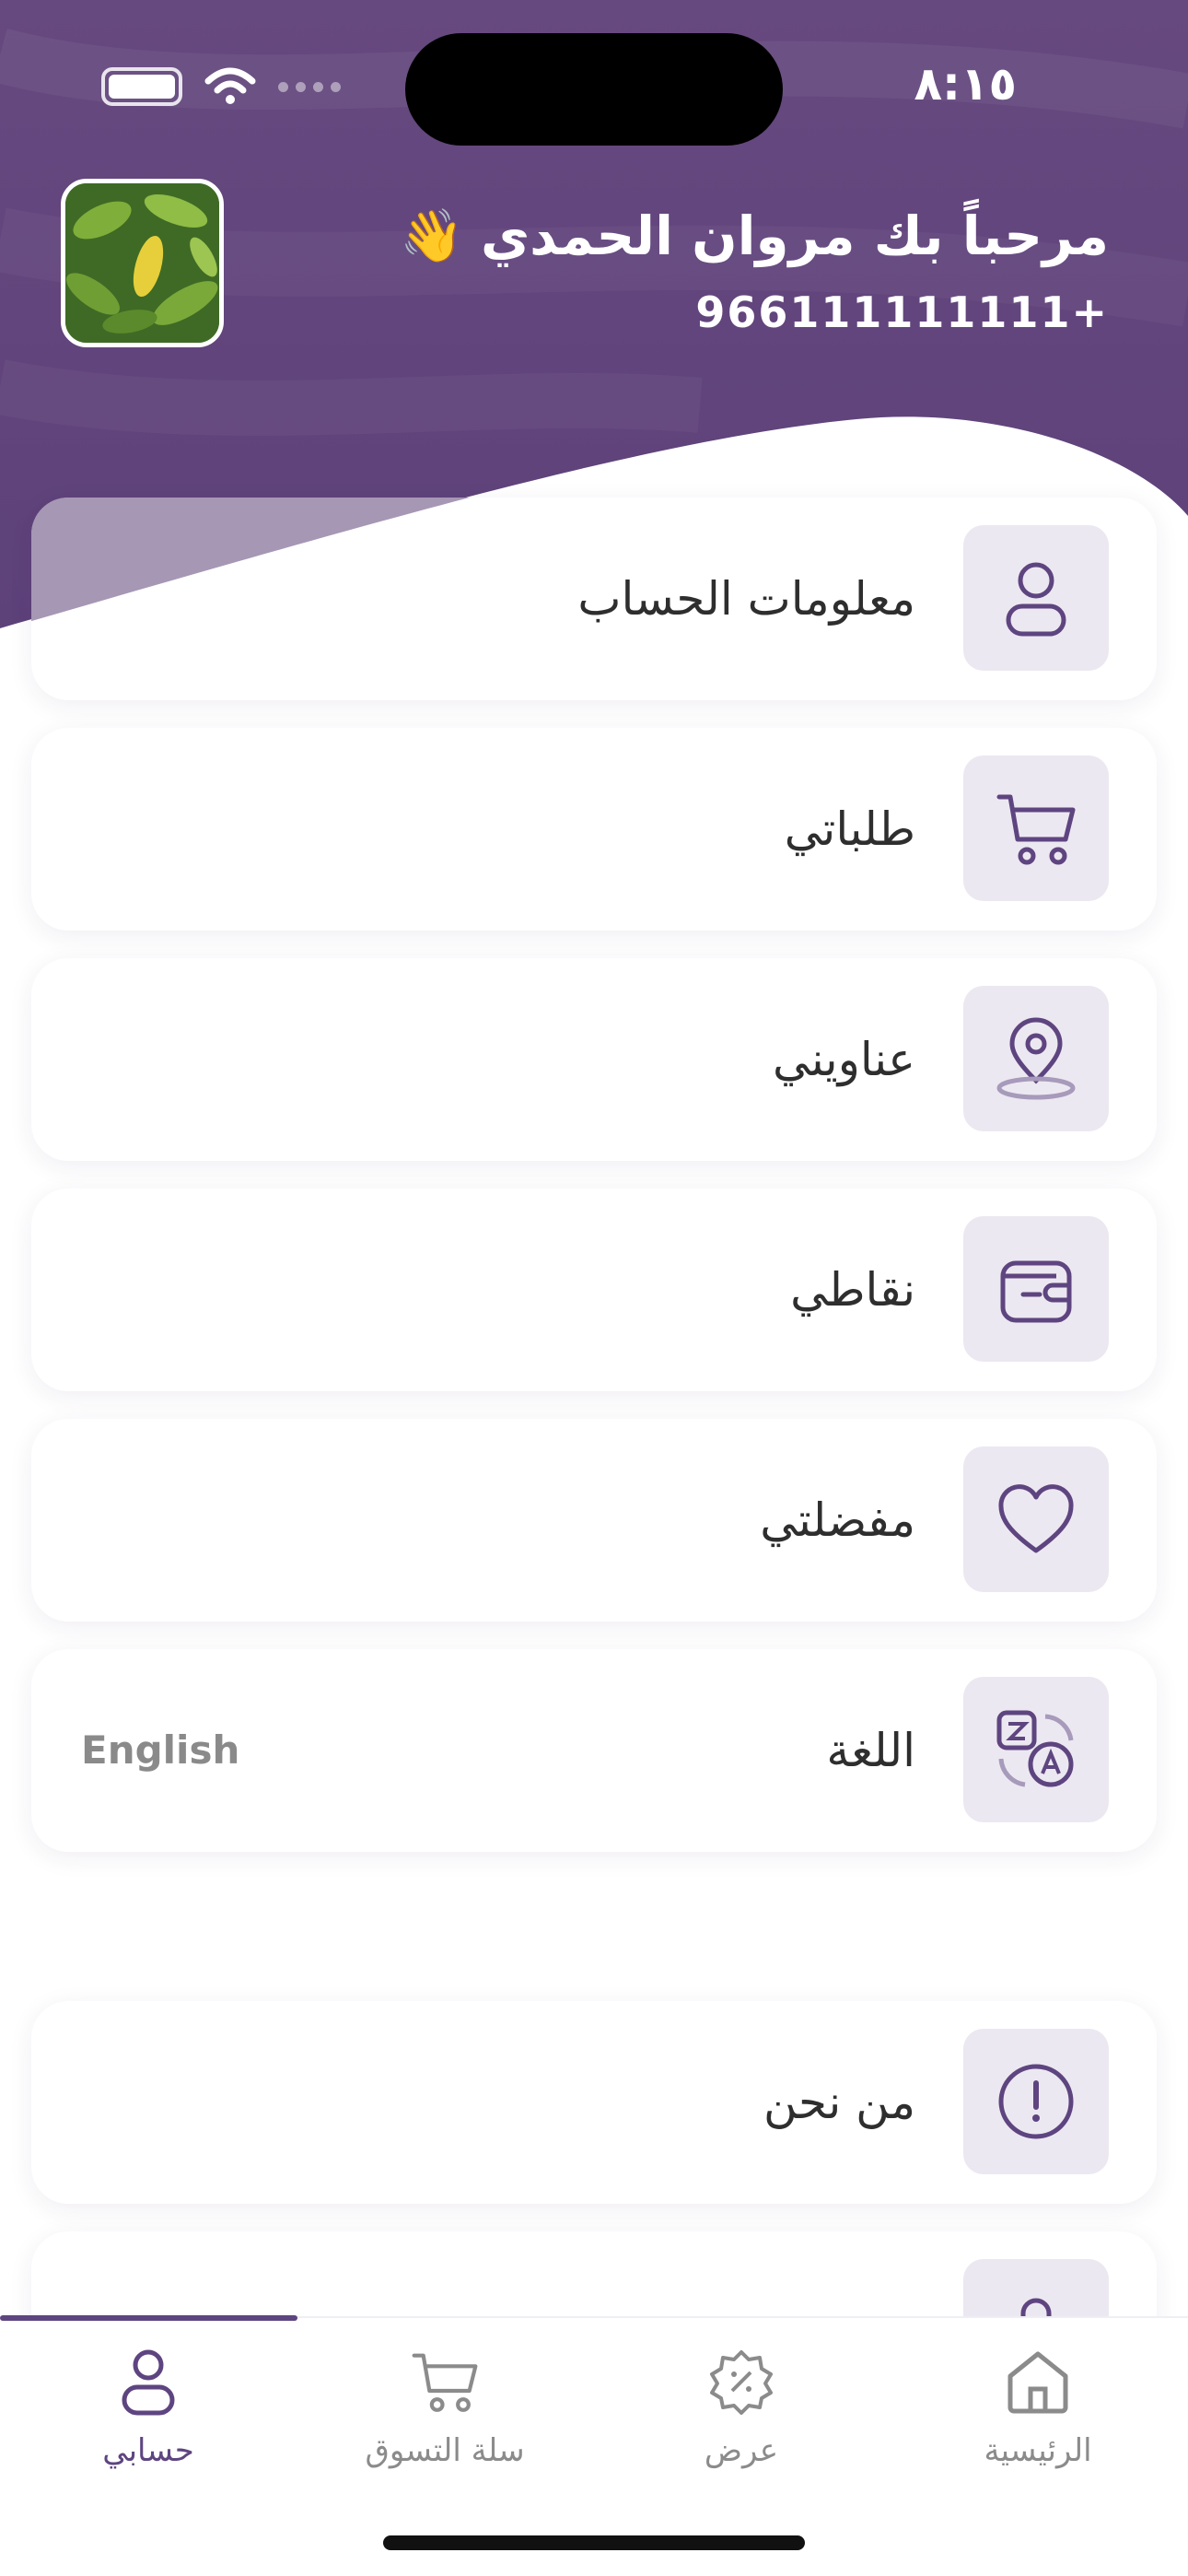  I want to click on info-icon, so click(1036, 2101).